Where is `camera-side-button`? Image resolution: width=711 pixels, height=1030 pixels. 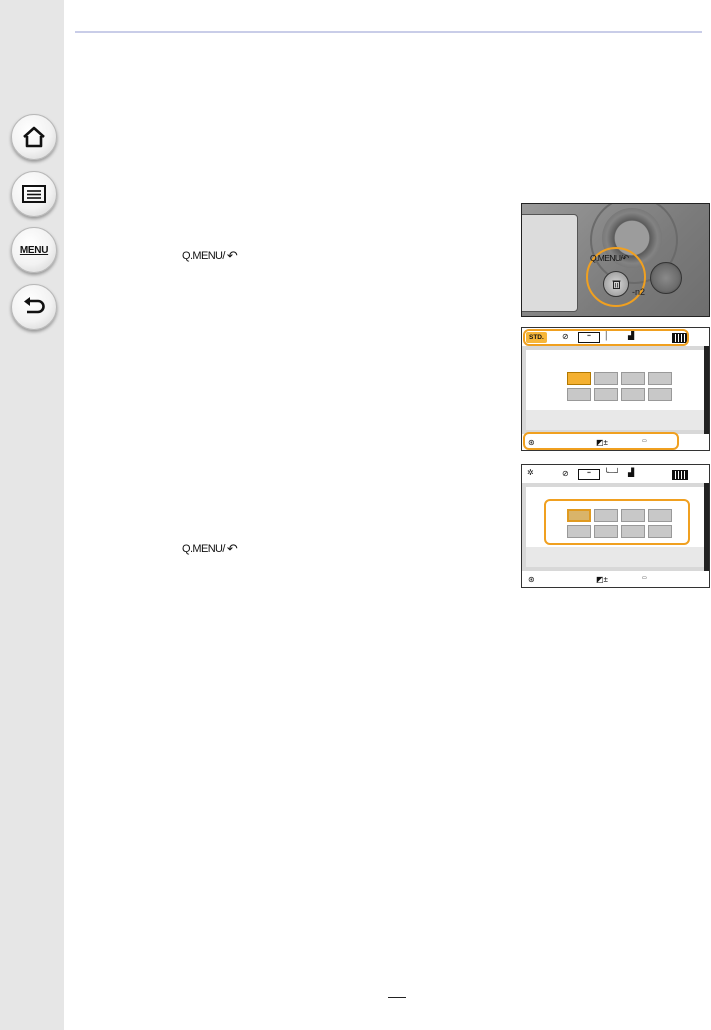 camera-side-button is located at coordinates (666, 278).